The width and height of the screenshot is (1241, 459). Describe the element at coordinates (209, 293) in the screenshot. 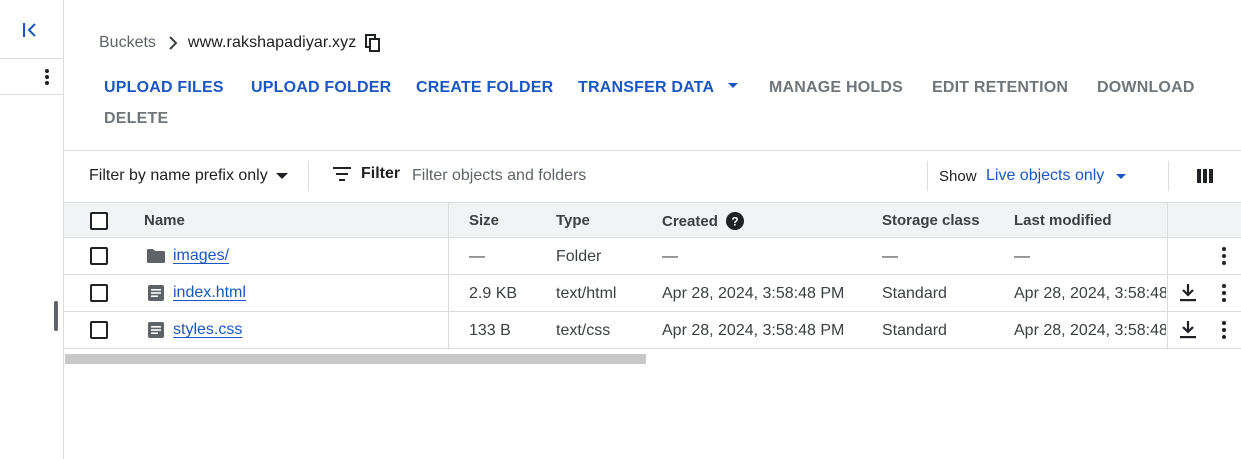

I see `object-name-link: index.html` at that location.